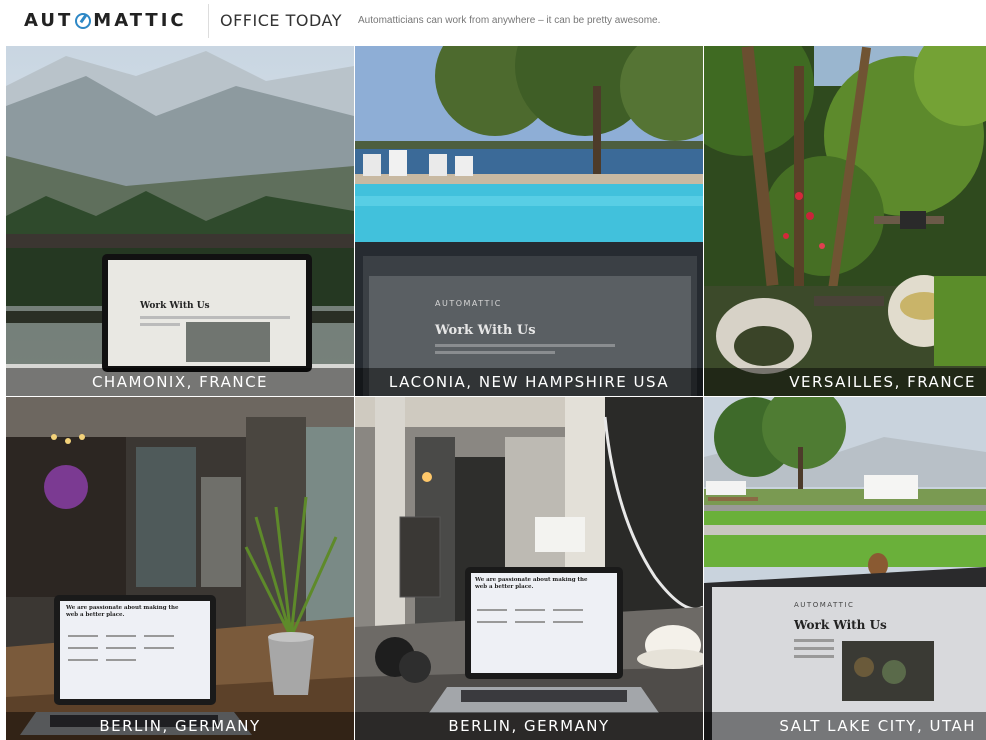 This screenshot has height=740, width=986. I want to click on tile-caption: SALT LAKE CITY, UTAH, so click(845, 726).